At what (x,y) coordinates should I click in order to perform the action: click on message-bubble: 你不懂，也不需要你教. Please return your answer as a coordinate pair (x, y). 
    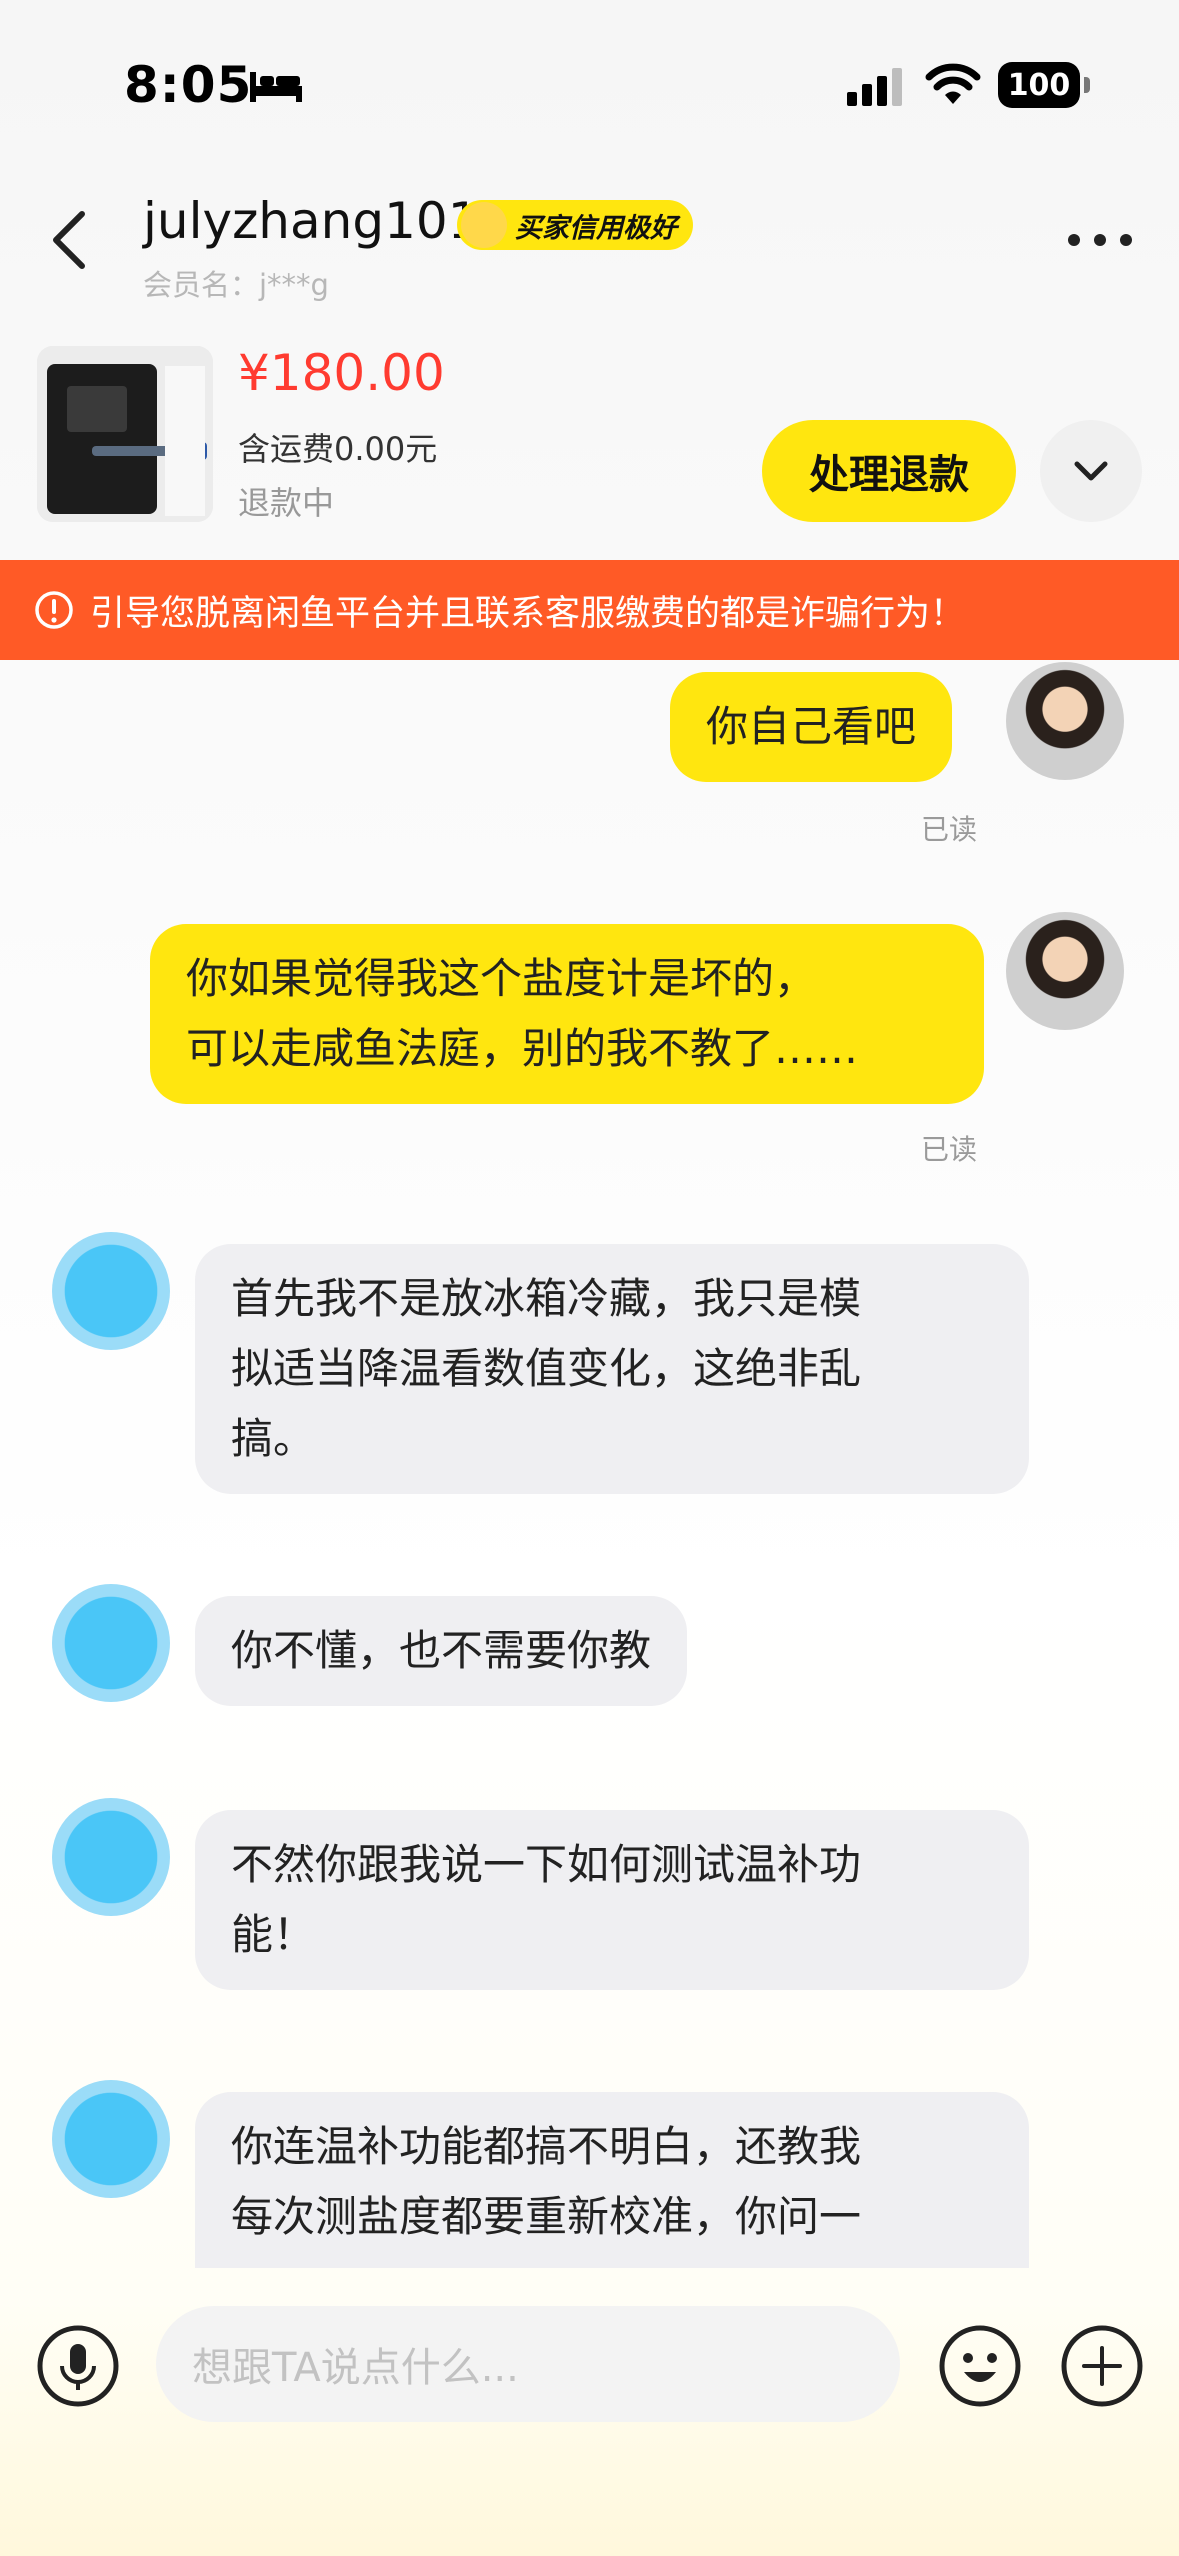
    Looking at the image, I should click on (441, 1651).